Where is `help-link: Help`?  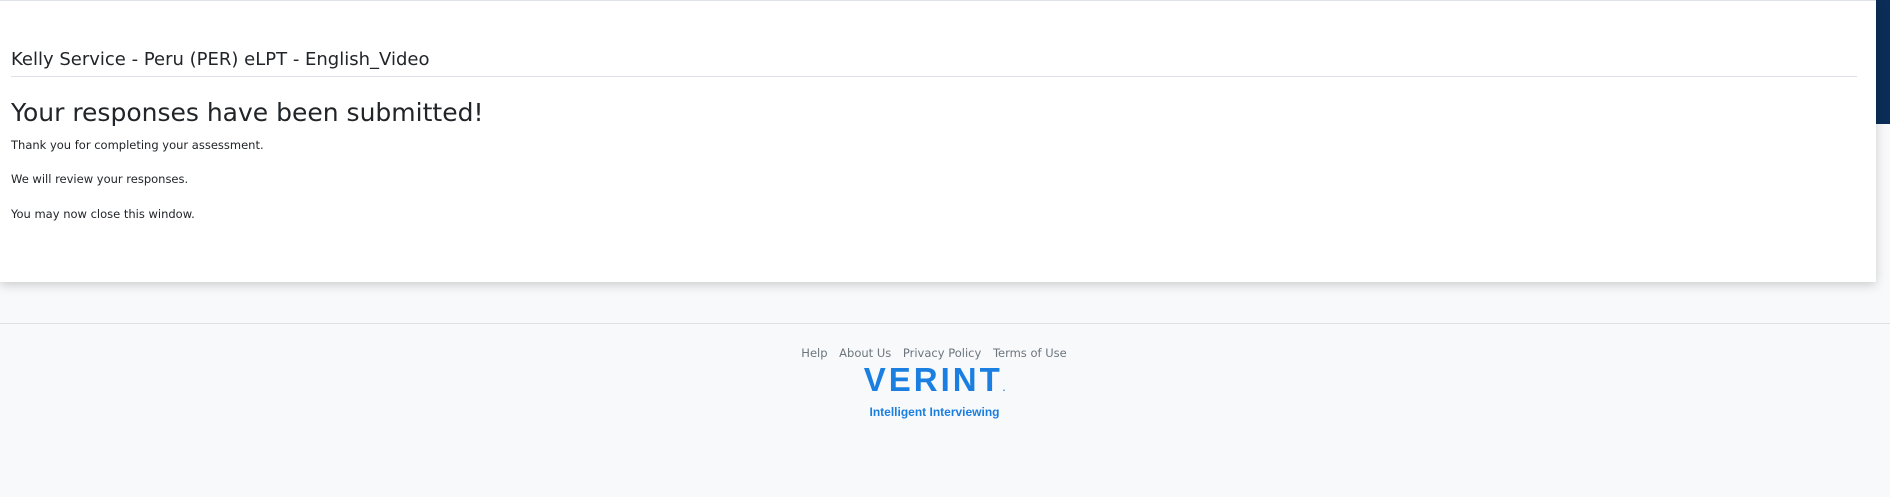 help-link: Help is located at coordinates (814, 353).